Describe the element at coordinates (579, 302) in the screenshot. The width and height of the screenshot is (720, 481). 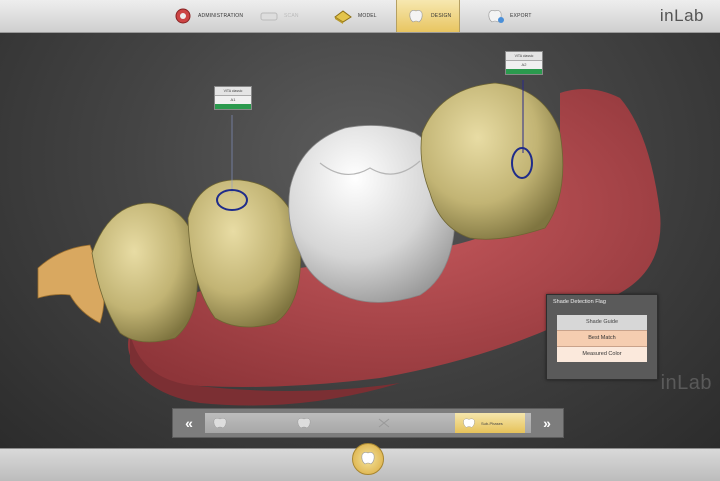
I see `panel-title: Shade Detection Flag` at that location.